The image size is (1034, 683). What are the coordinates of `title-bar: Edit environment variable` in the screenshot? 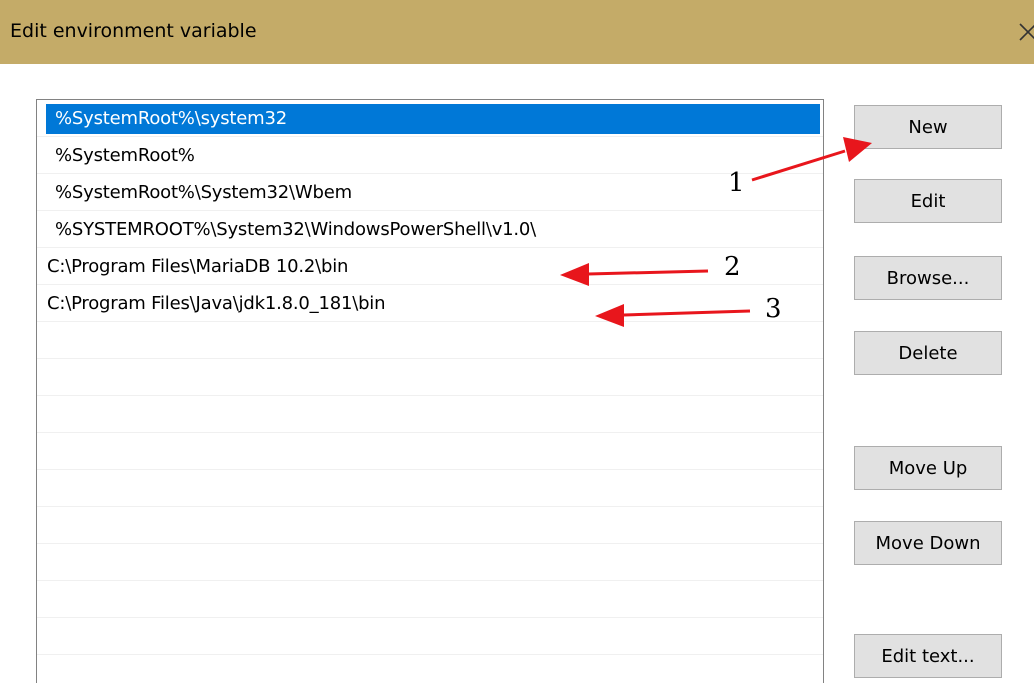 It's located at (517, 32).